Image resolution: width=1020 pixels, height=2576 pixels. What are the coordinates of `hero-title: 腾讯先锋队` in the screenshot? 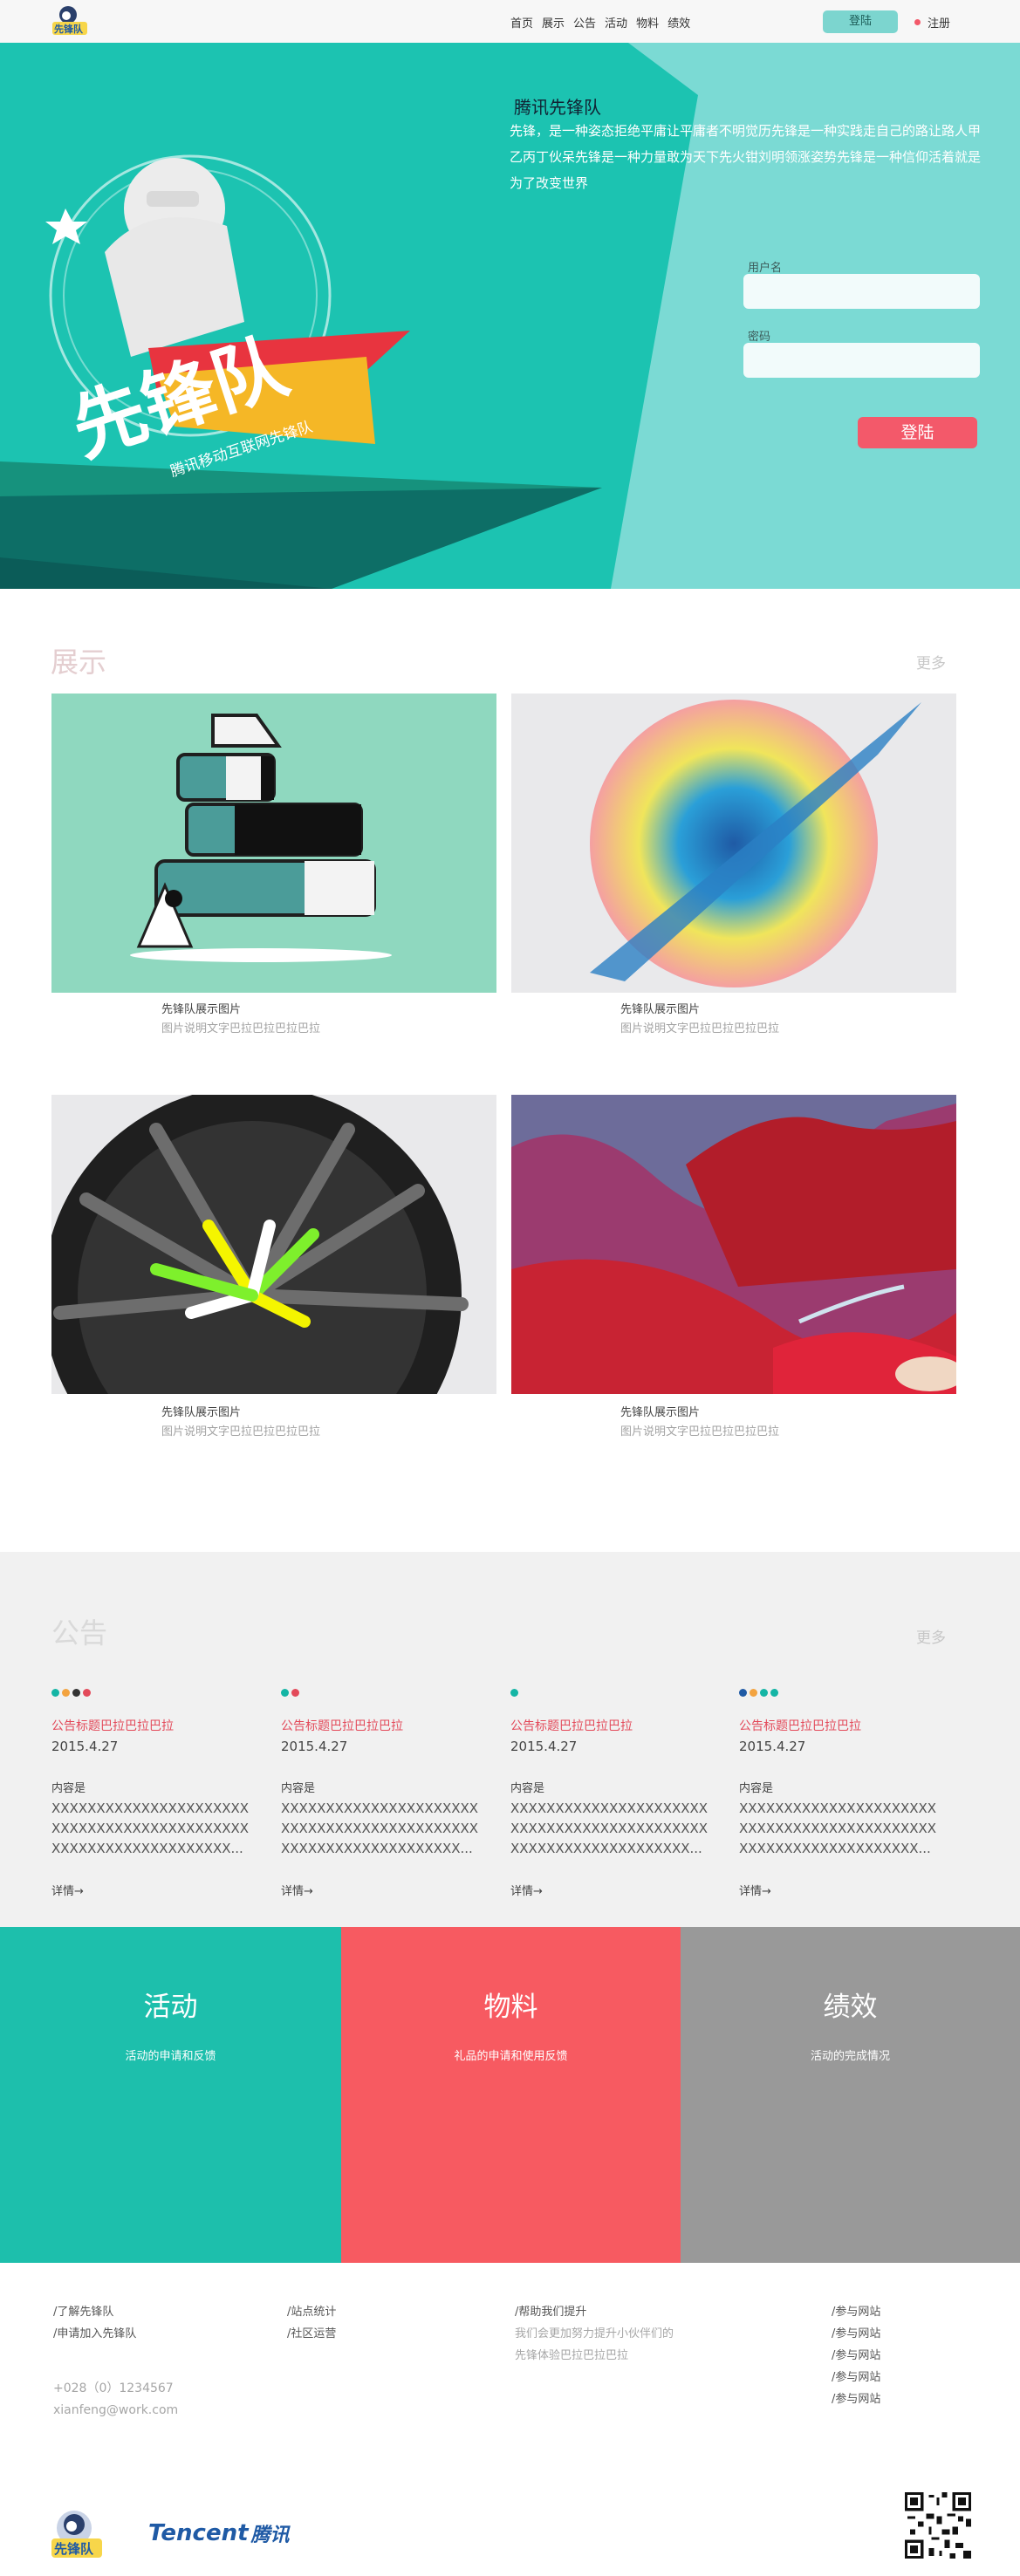 It's located at (557, 107).